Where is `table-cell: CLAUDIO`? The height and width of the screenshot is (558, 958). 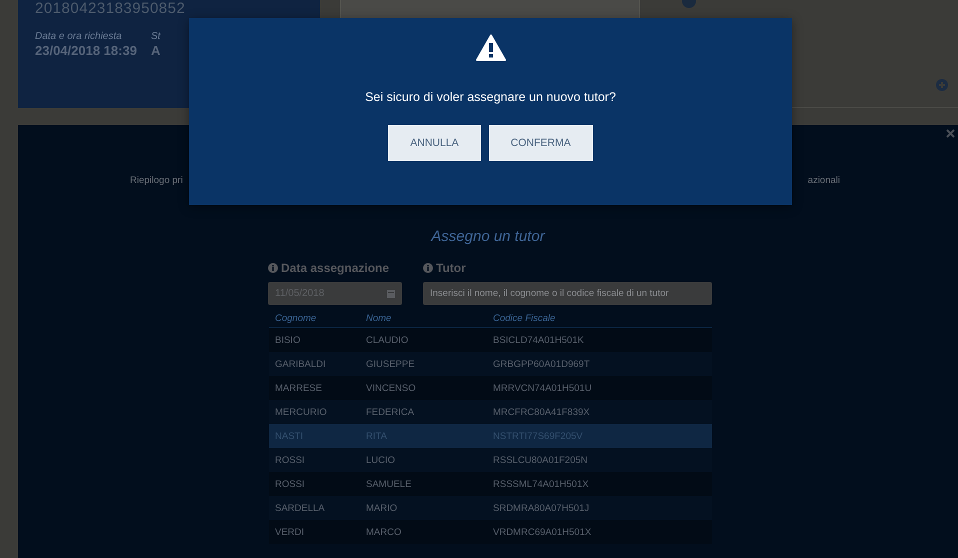 table-cell: CLAUDIO is located at coordinates (423, 340).